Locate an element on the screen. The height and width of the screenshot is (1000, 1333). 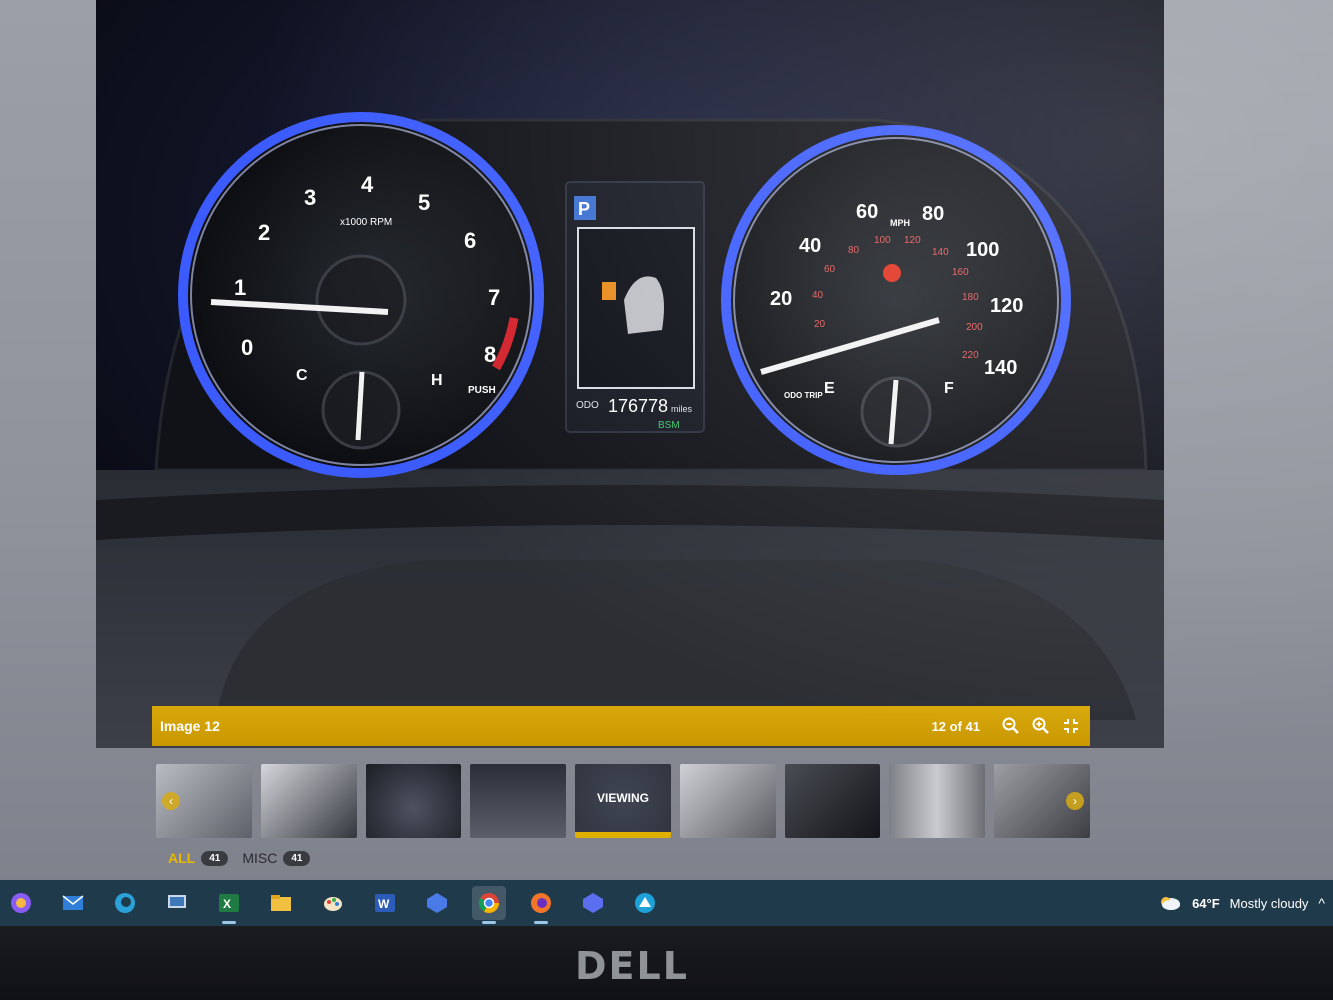
tach-number-8: 8 is located at coordinates (490, 354).